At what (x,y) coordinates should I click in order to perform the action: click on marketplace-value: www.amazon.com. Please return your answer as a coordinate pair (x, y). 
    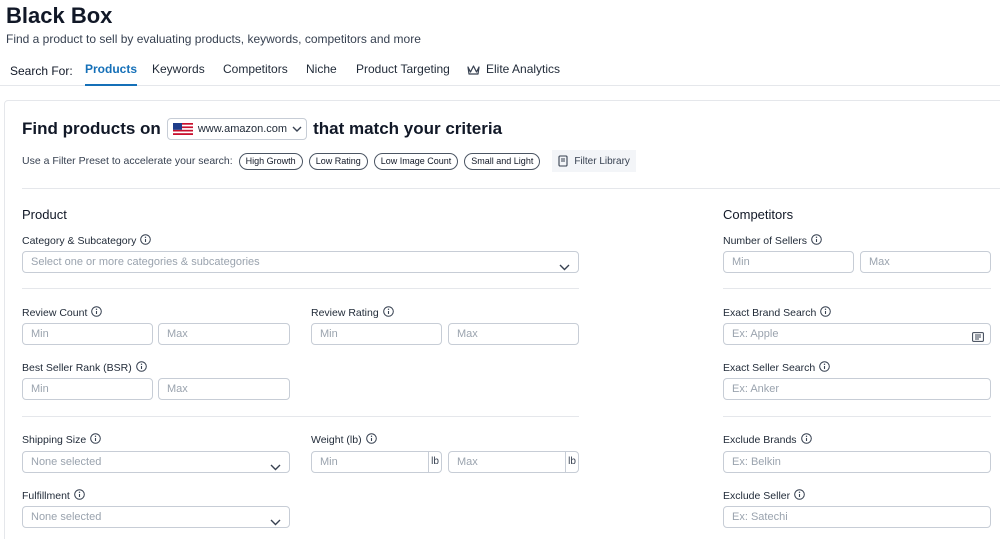
    Looking at the image, I should click on (242, 129).